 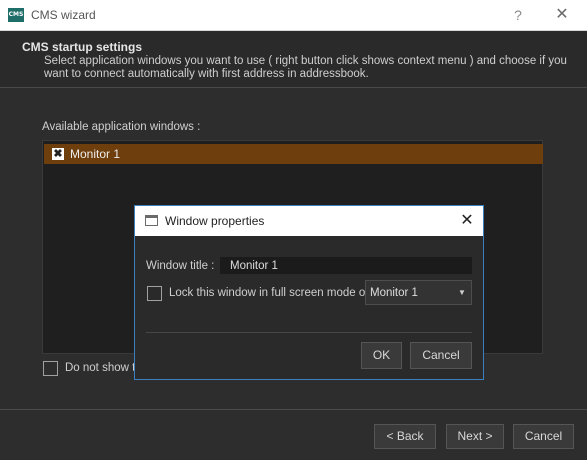 What do you see at coordinates (103, 368) in the screenshot?
I see `do-not-show-label: Do not show th` at bounding box center [103, 368].